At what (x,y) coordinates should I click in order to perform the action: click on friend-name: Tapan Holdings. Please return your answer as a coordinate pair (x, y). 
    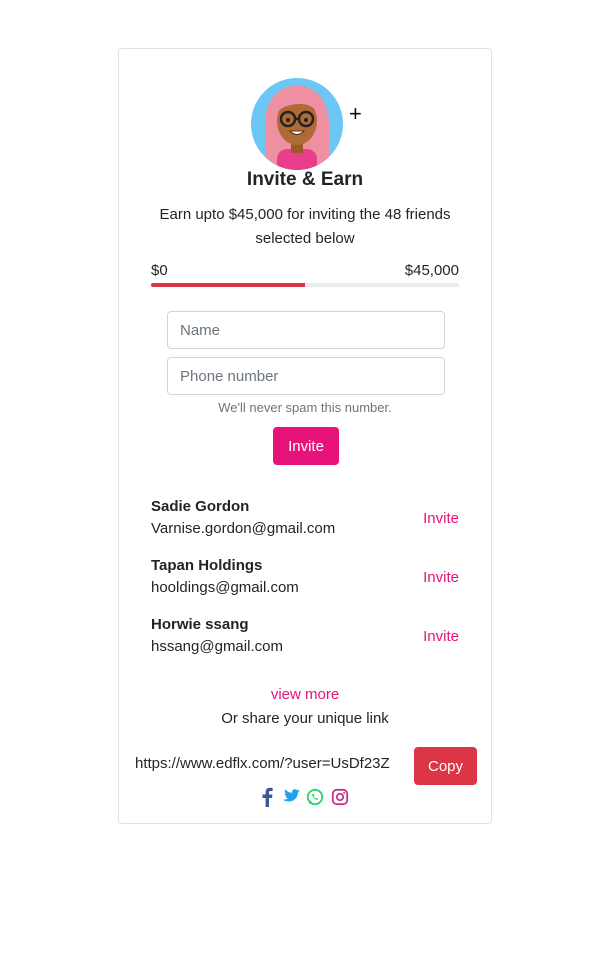
    Looking at the image, I should click on (207, 565).